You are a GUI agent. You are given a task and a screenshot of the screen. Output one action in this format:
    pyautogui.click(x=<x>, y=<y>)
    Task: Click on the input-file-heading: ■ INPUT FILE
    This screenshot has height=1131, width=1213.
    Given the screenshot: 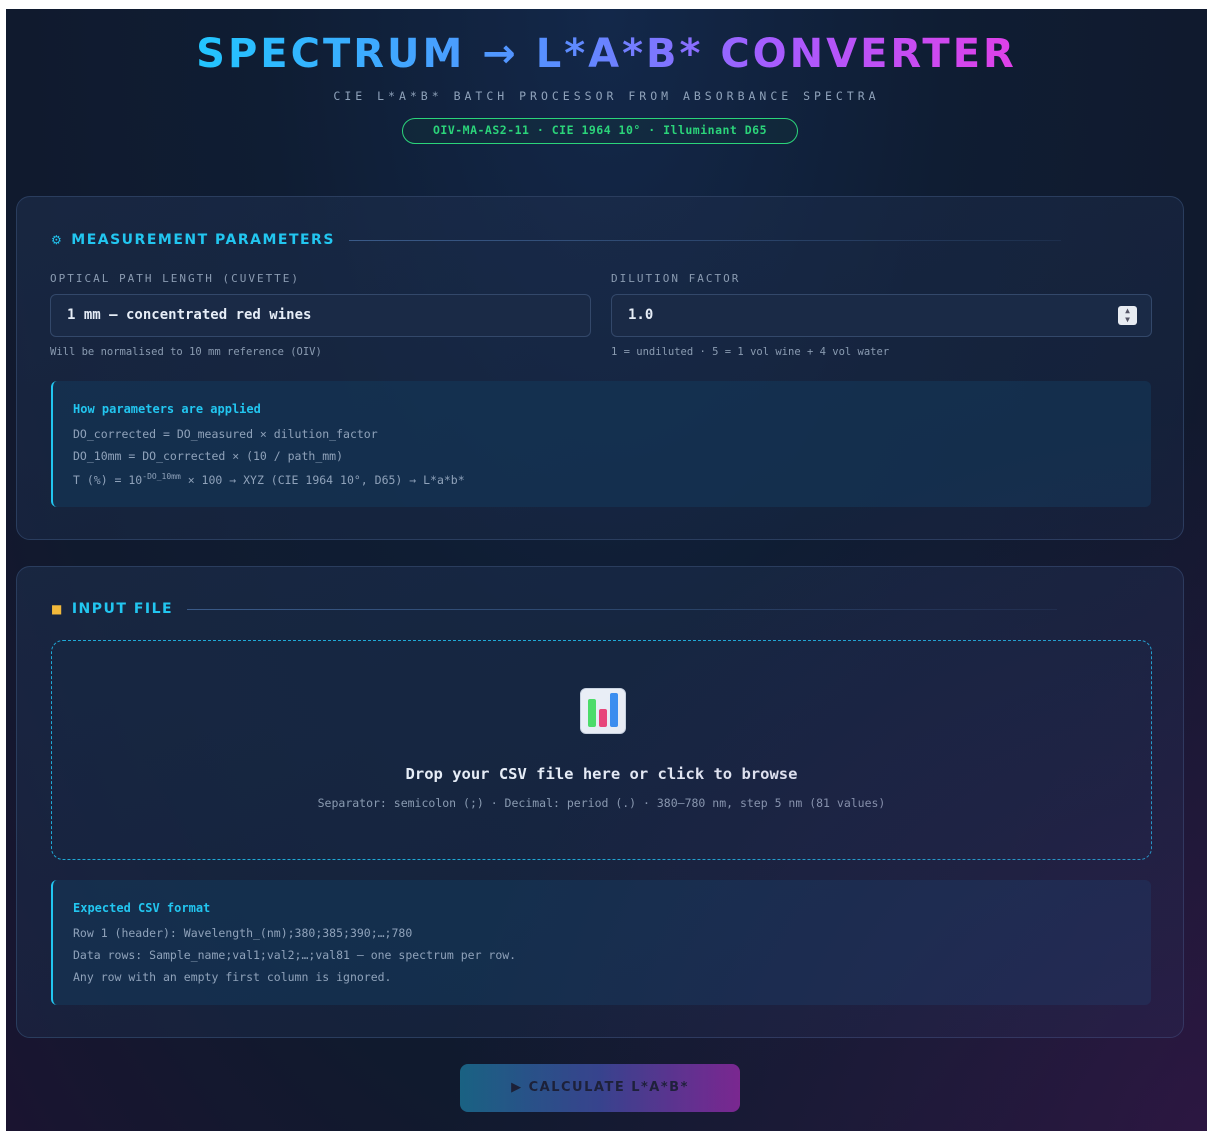 What is the action you would take?
    pyautogui.click(x=554, y=609)
    